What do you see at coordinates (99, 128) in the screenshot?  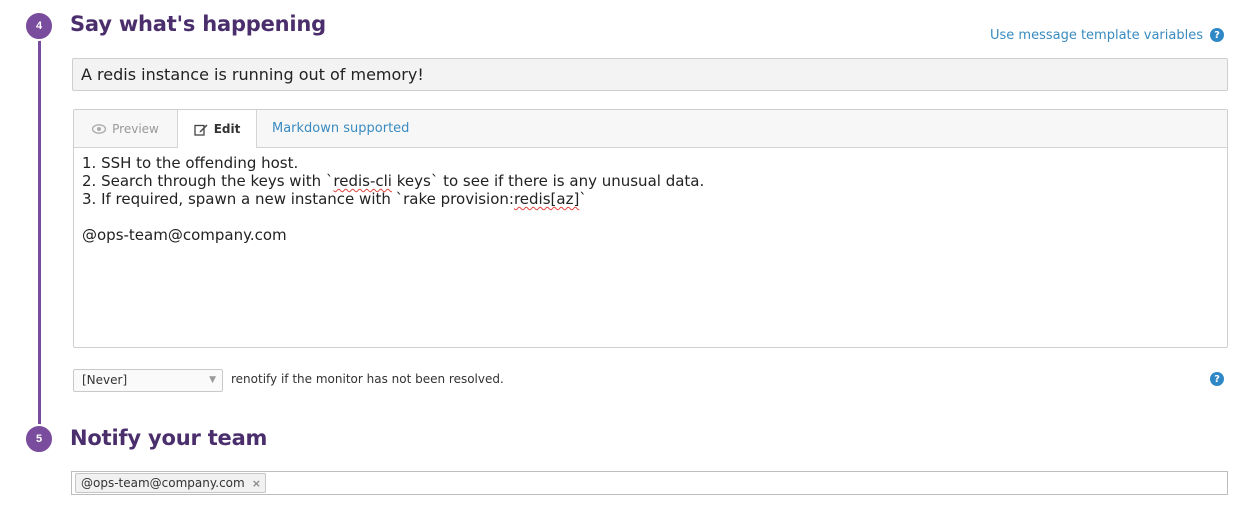 I see `eye-icon` at bounding box center [99, 128].